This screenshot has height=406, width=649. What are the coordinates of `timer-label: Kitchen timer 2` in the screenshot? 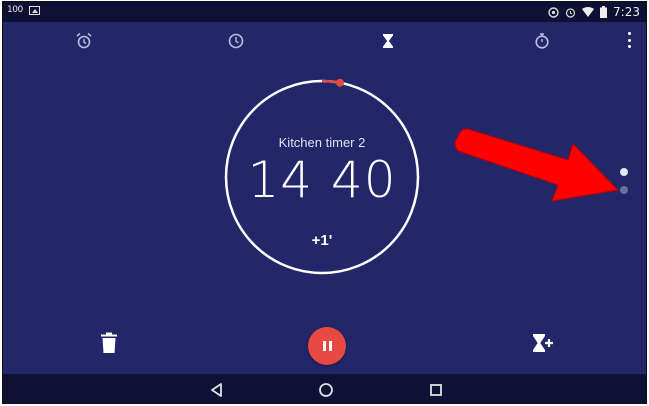 It's located at (322, 142).